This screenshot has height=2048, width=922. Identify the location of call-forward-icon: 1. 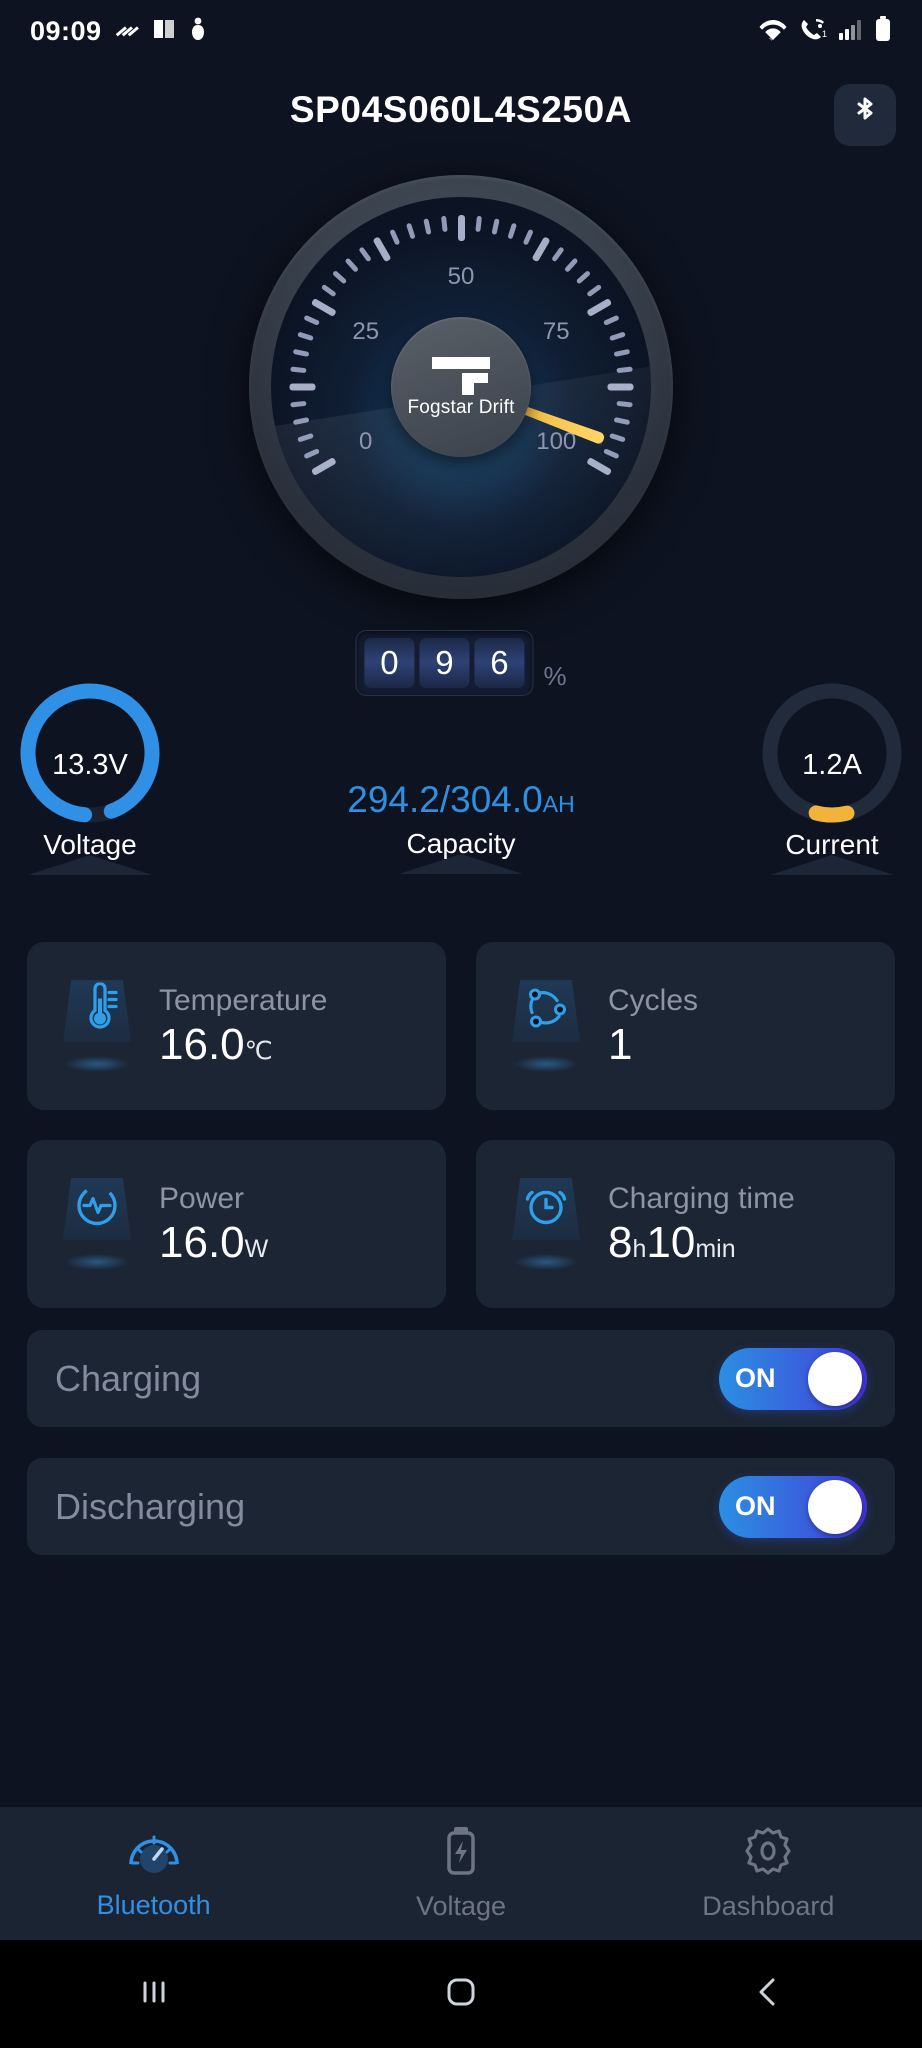
(813, 31).